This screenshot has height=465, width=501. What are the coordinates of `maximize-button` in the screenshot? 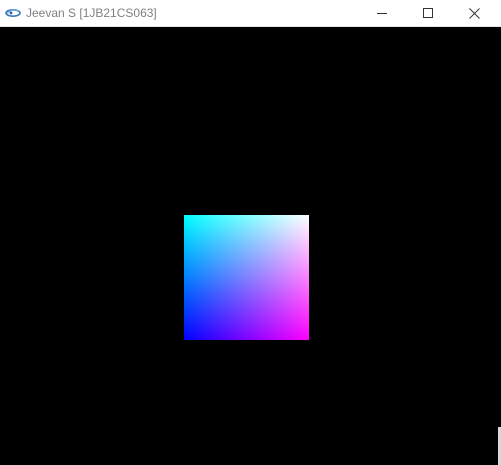 It's located at (428, 13).